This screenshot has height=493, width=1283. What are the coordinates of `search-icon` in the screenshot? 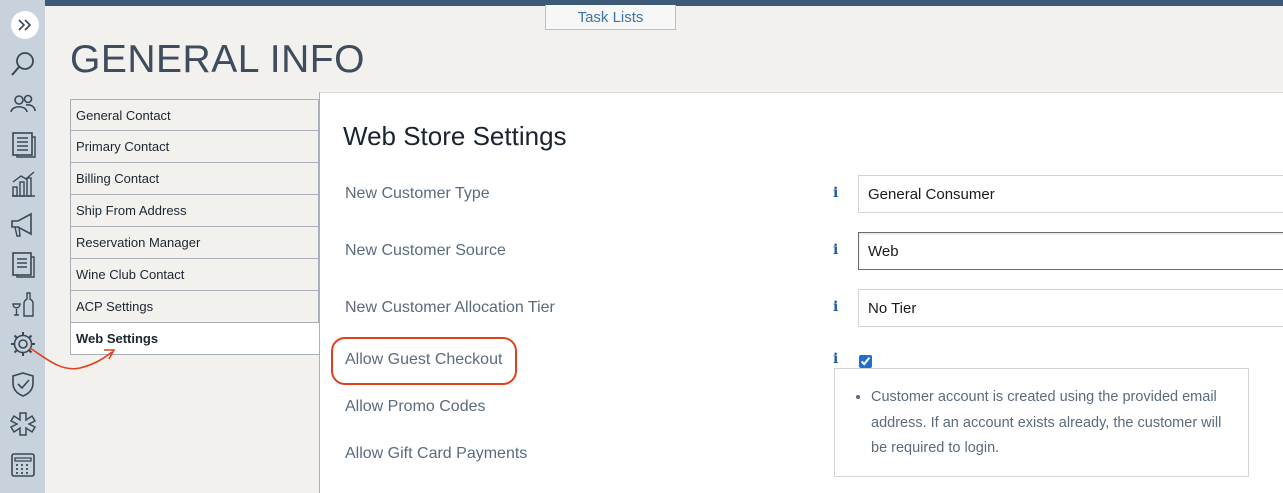 It's located at (23, 64).